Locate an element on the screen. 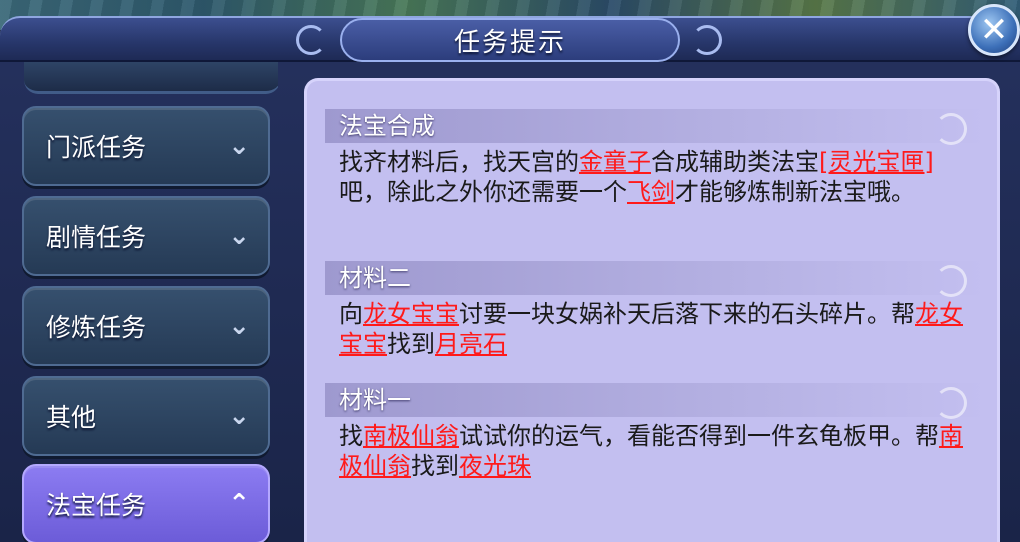 The image size is (1020, 542). highlight-link: 金童子 is located at coordinates (615, 162).